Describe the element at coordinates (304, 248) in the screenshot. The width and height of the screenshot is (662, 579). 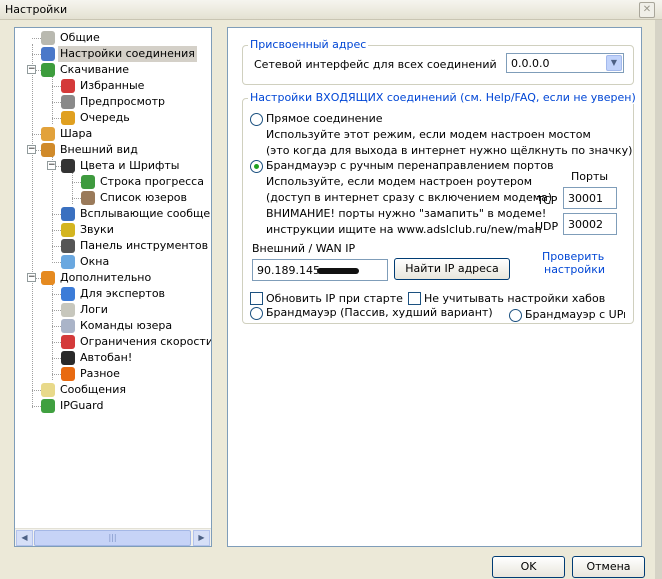
I see `wan-ip-label: Внешний / WAN IP` at that location.